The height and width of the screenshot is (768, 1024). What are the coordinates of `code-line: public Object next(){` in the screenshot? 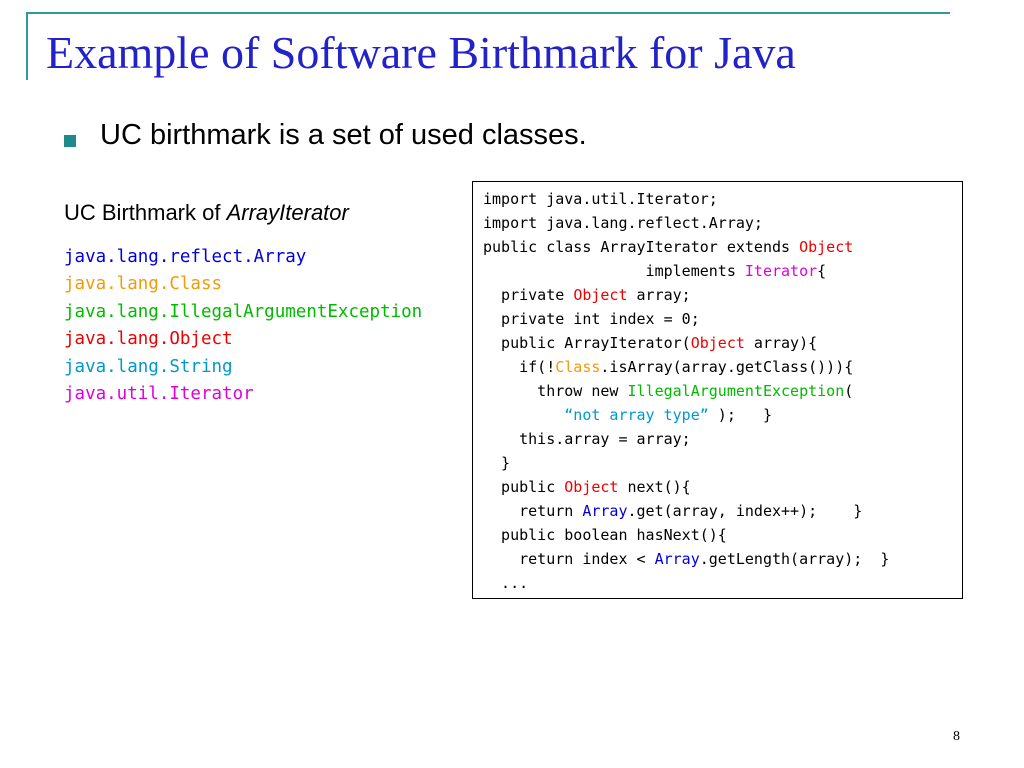 It's located at (686, 487).